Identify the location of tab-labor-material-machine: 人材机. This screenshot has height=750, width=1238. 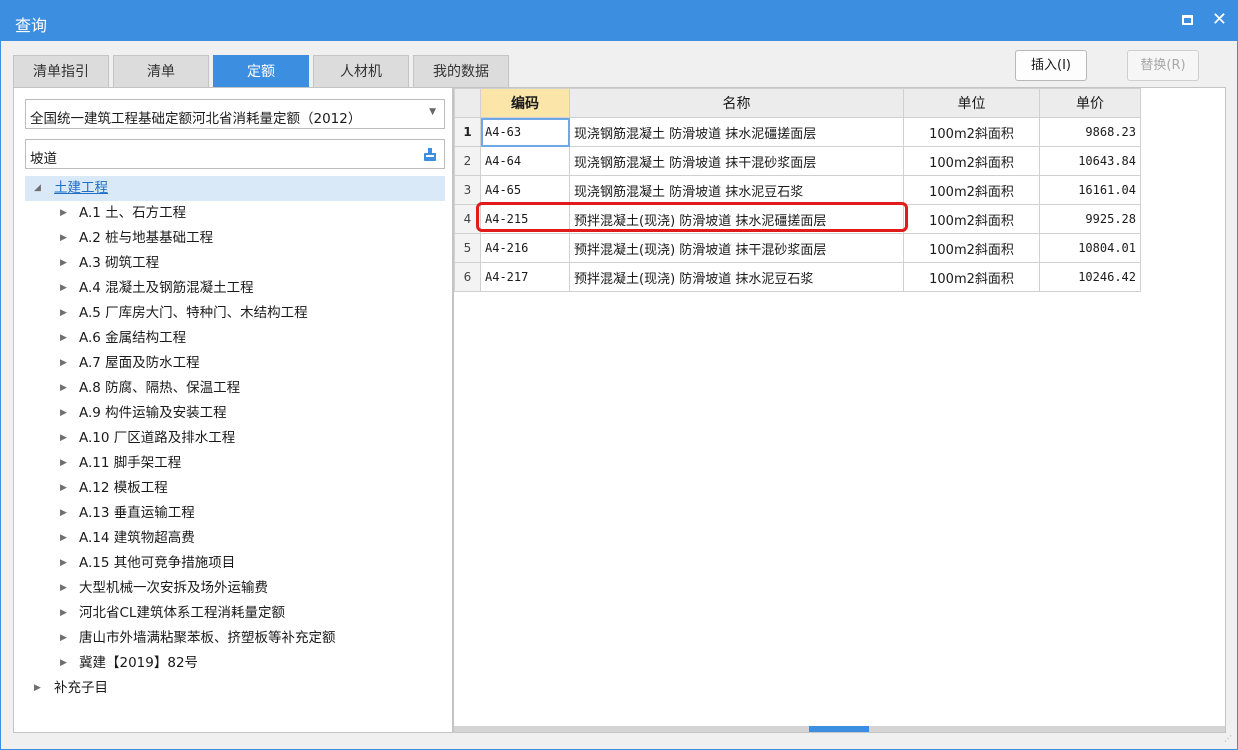
(361, 71).